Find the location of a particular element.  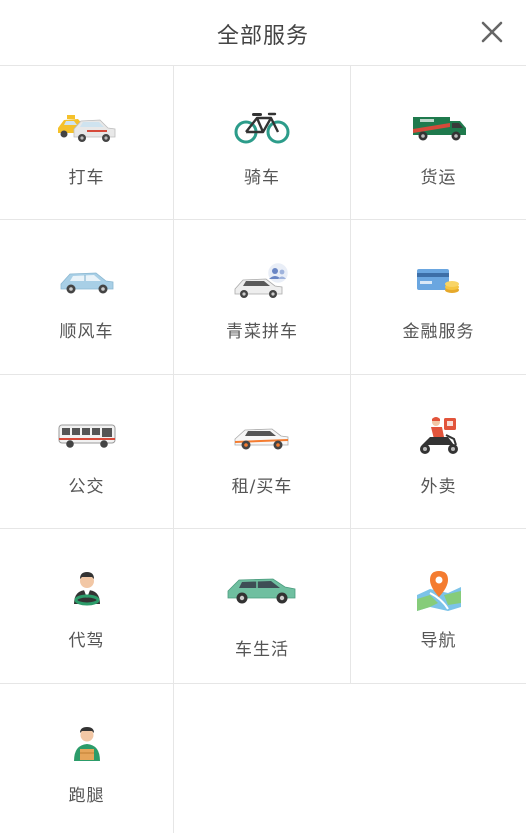

header: 全部服务 is located at coordinates (263, 33).